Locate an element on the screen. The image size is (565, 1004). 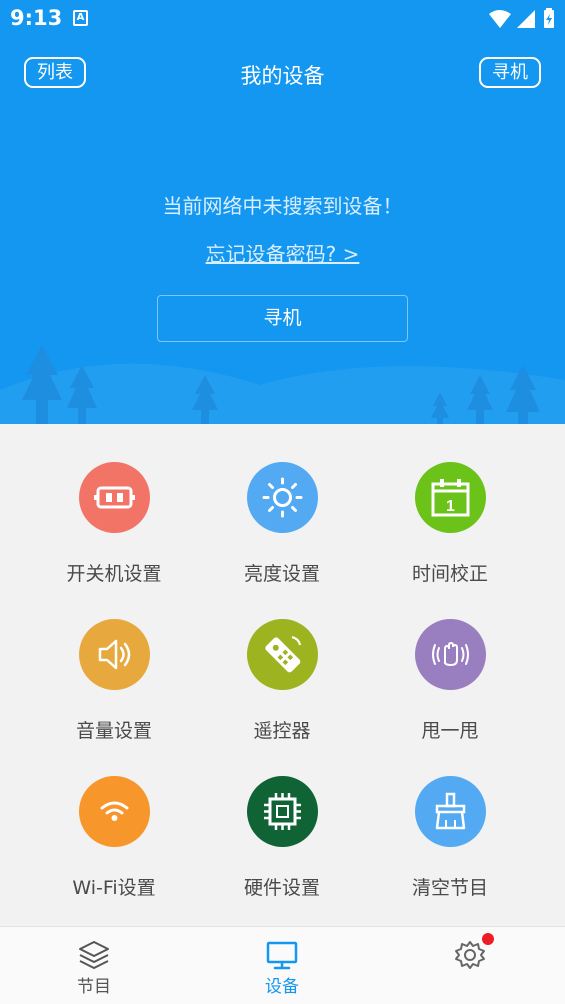
tile-volume-settings: 音量设置 is located at coordinates (114, 661).